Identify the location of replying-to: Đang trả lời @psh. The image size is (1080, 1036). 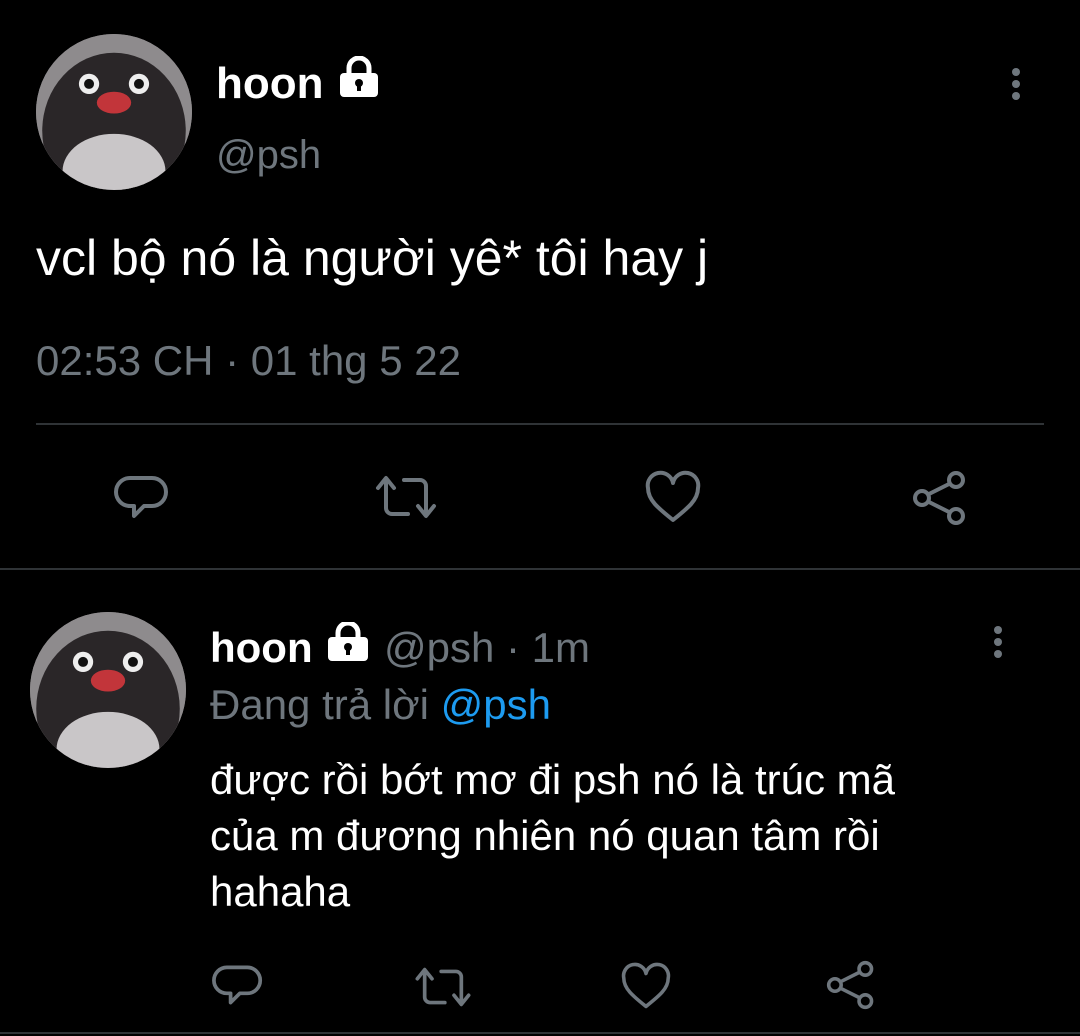
(380, 705).